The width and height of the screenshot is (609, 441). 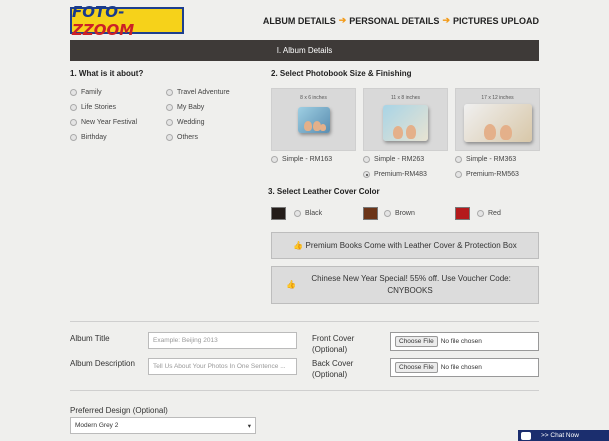 I want to click on size-card-11x8: 11 x 8 inches, so click(x=405, y=119).